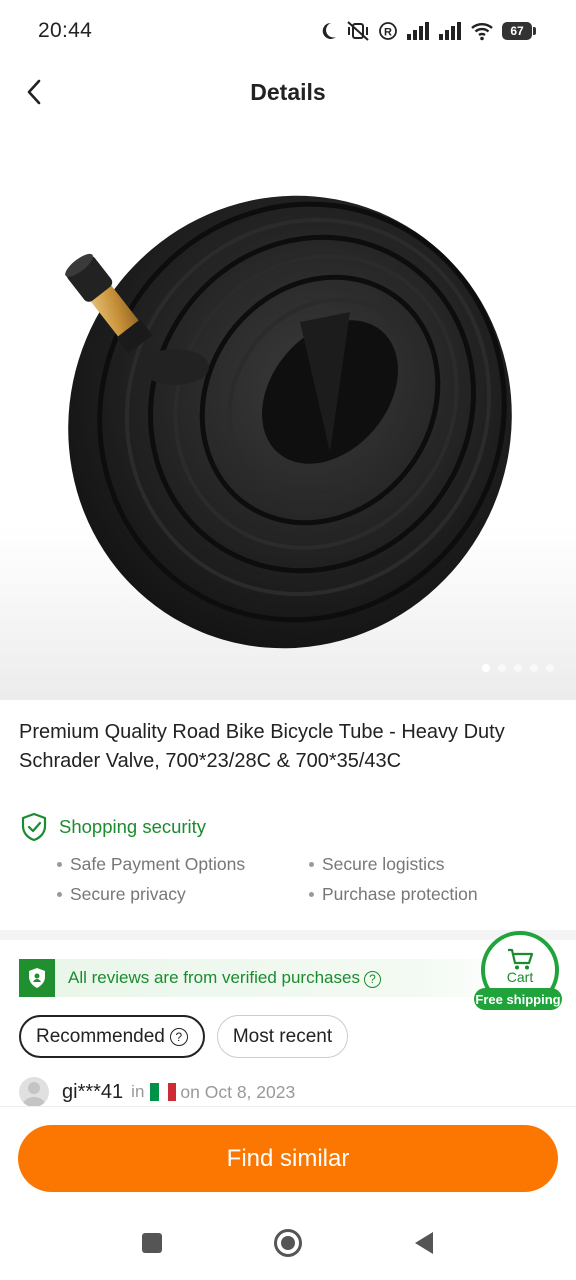  I want to click on security-item: Safe Payment Options, so click(151, 864).